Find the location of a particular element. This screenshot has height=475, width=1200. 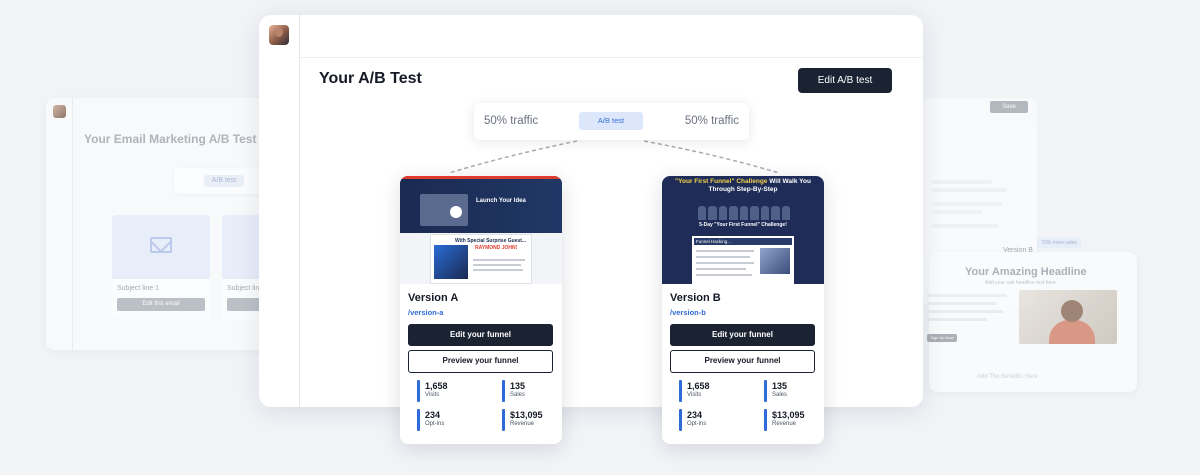

email-ab-title: Your Email Marketing A/B Test is located at coordinates (170, 139).